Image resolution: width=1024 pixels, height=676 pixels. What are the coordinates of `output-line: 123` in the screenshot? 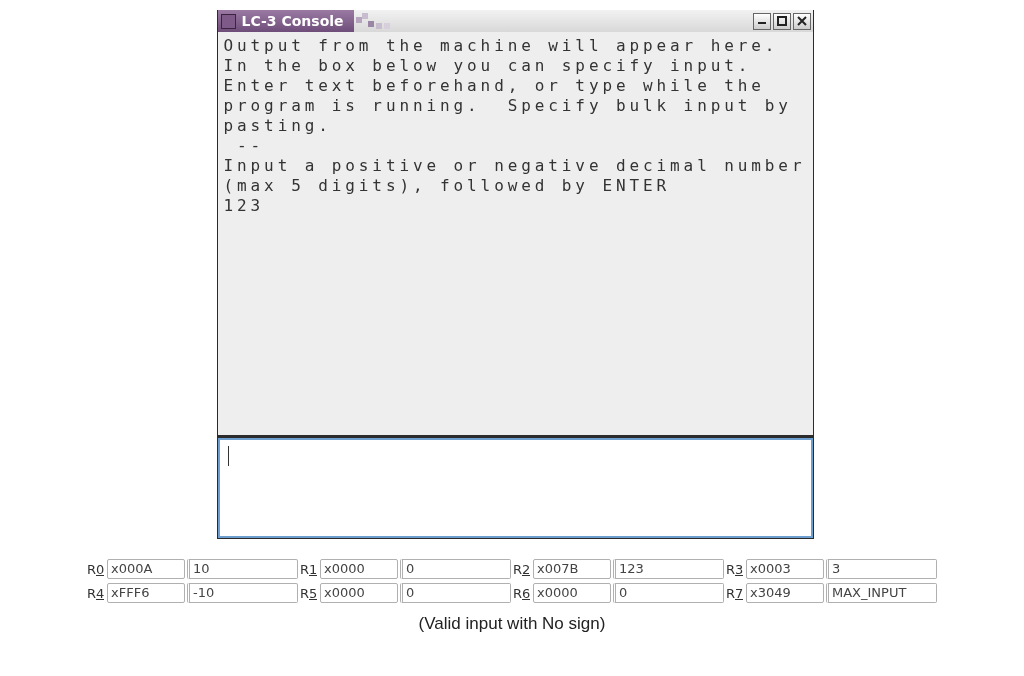 It's located at (244, 206).